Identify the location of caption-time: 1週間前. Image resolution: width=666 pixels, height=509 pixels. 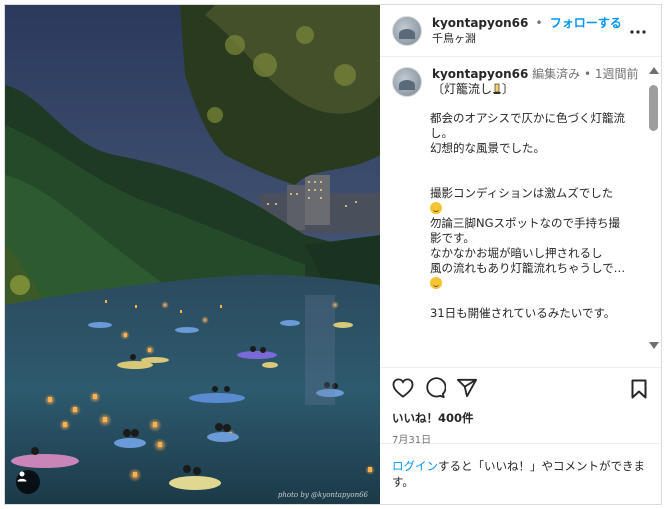
(617, 74).